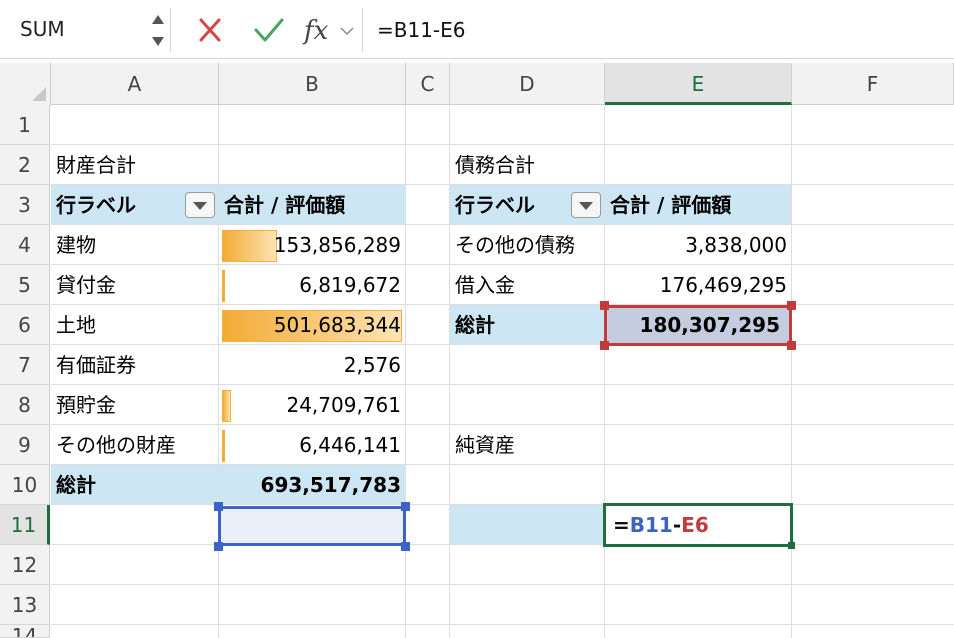 Image resolution: width=954 pixels, height=638 pixels. What do you see at coordinates (135, 285) in the screenshot?
I see `asset-label: 貸付金` at bounding box center [135, 285].